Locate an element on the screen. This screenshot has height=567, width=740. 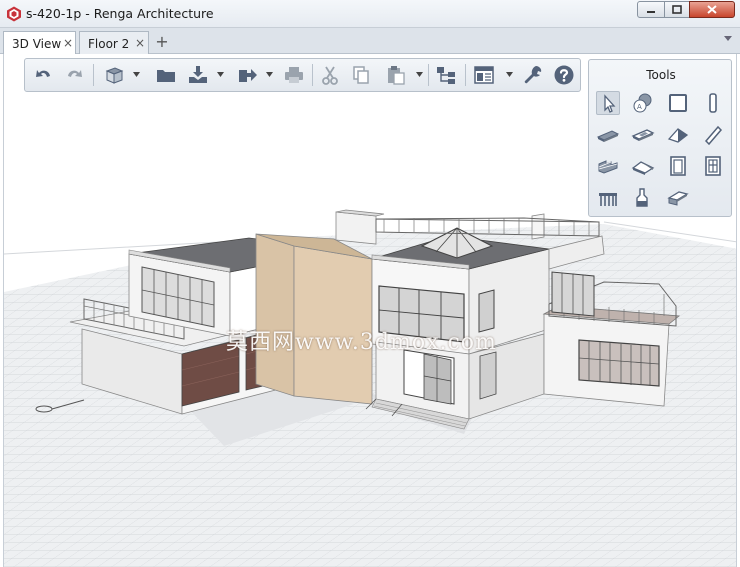
copy-button is located at coordinates (361, 75).